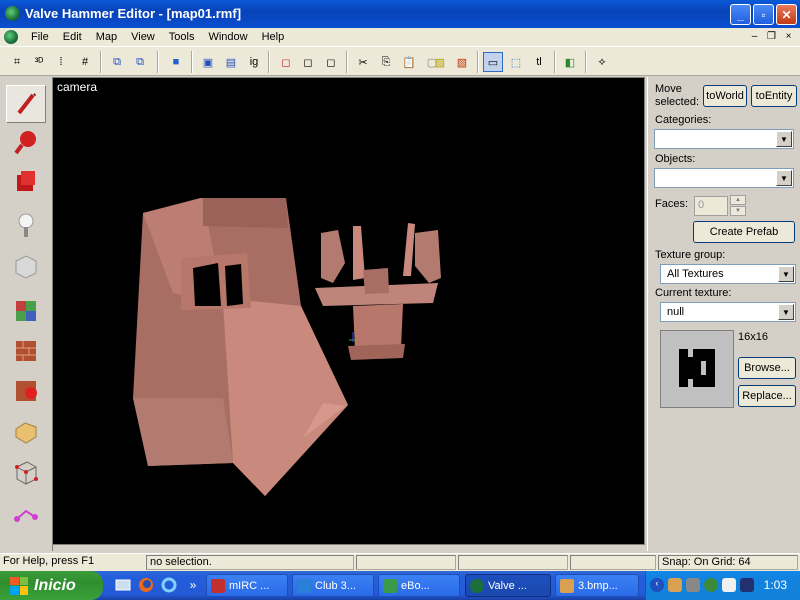 The height and width of the screenshot is (600, 800). Describe the element at coordinates (728, 312) in the screenshot. I see `current-texture-select: null ▼` at that location.